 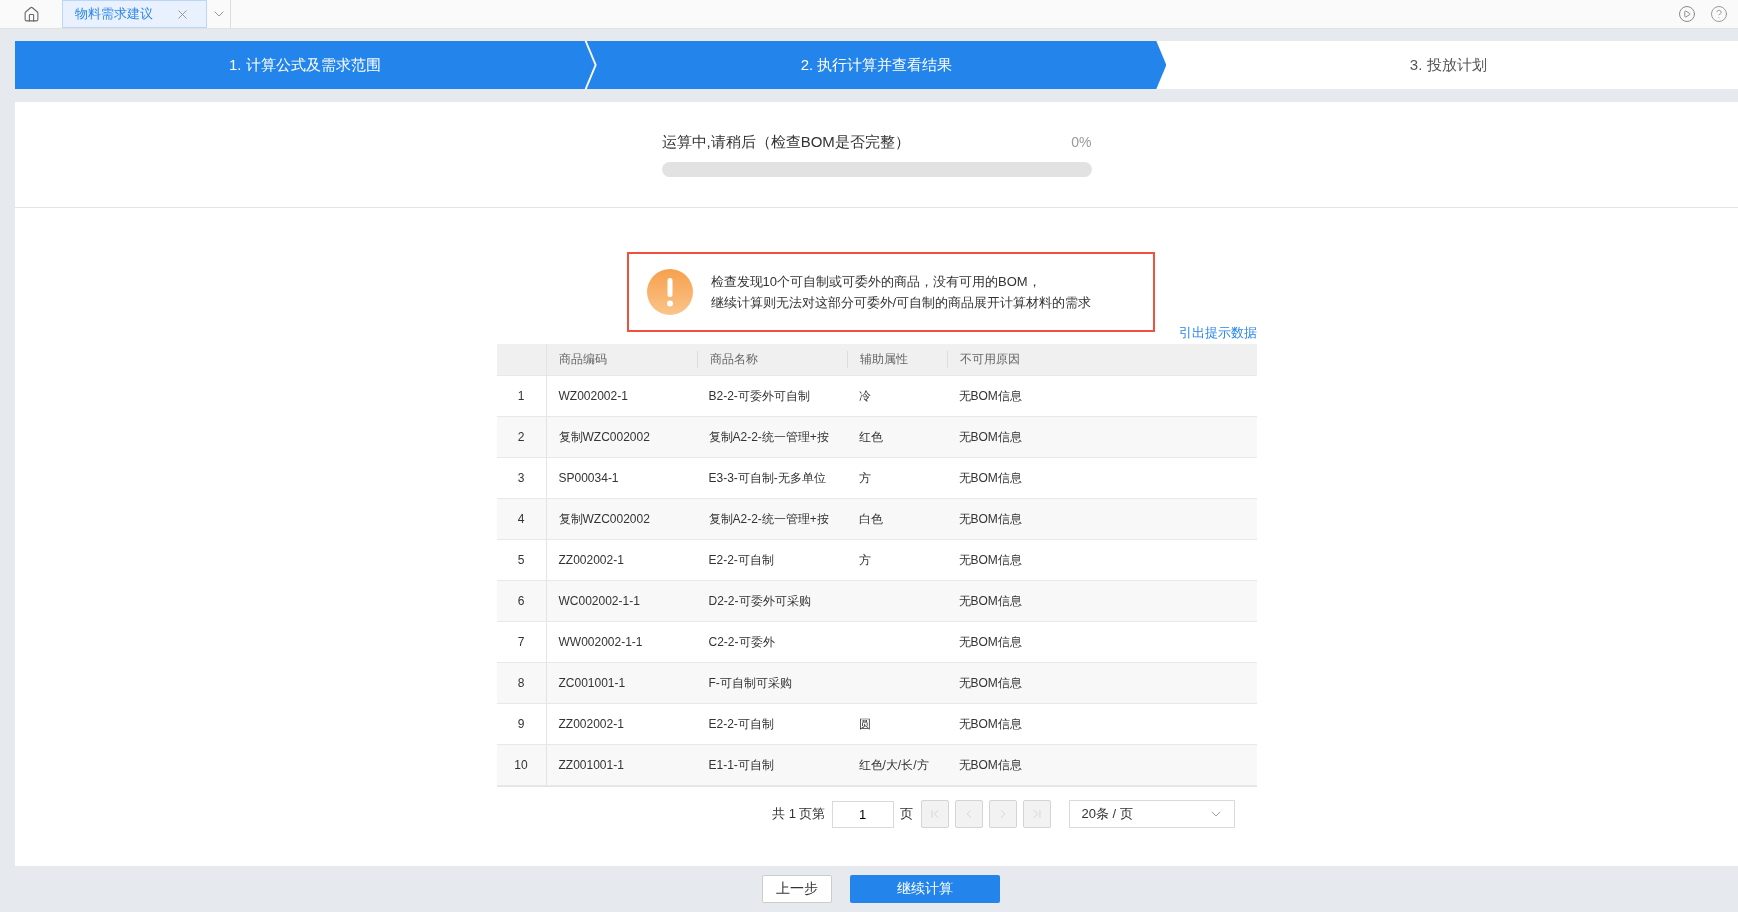 I want to click on column-header: 不可用原因, so click(x=1101, y=359).